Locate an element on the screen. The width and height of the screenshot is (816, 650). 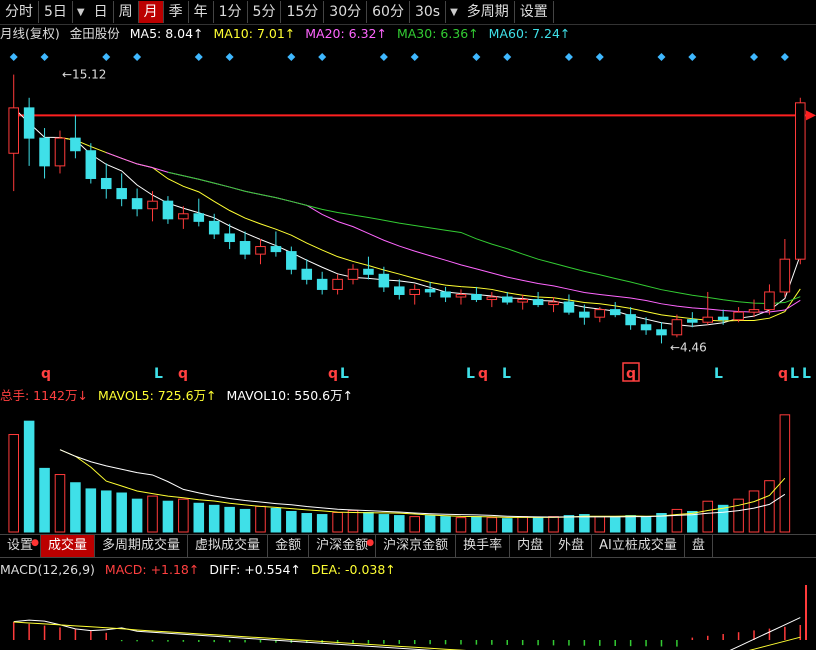
period-tab-5ri: 5日 is located at coordinates (56, 12).